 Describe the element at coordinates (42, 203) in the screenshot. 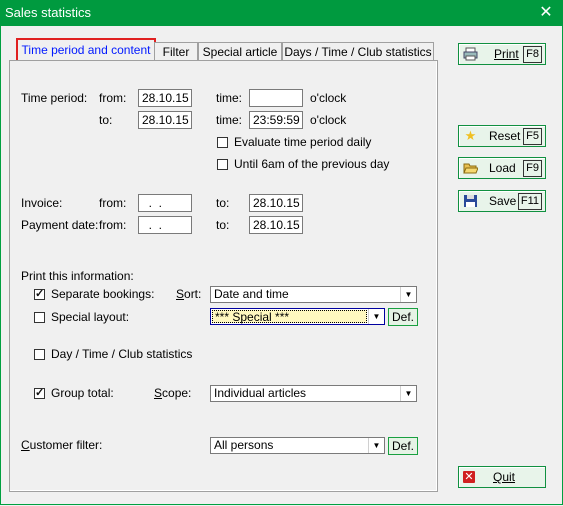

I see `invoice-label: Invoice:` at that location.